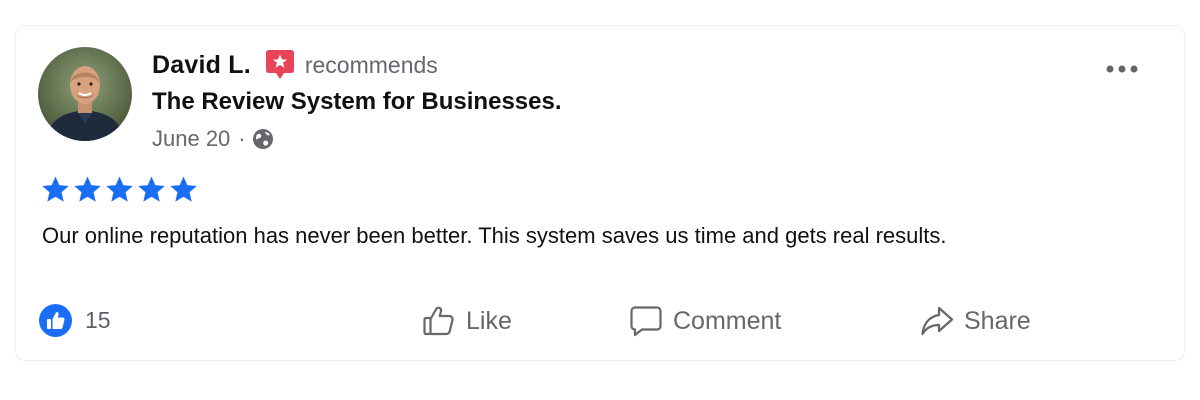 This screenshot has height=400, width=1200. Describe the element at coordinates (937, 321) in the screenshot. I see `share-icon` at that location.